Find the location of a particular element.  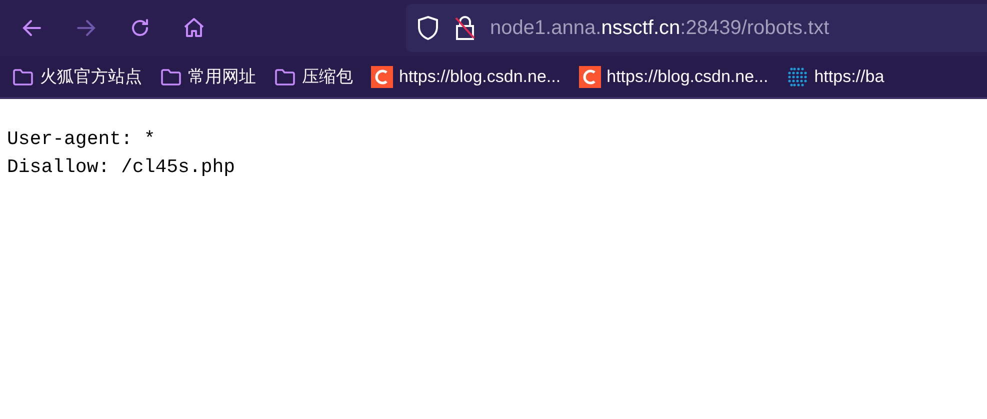

home-icon is located at coordinates (194, 28).